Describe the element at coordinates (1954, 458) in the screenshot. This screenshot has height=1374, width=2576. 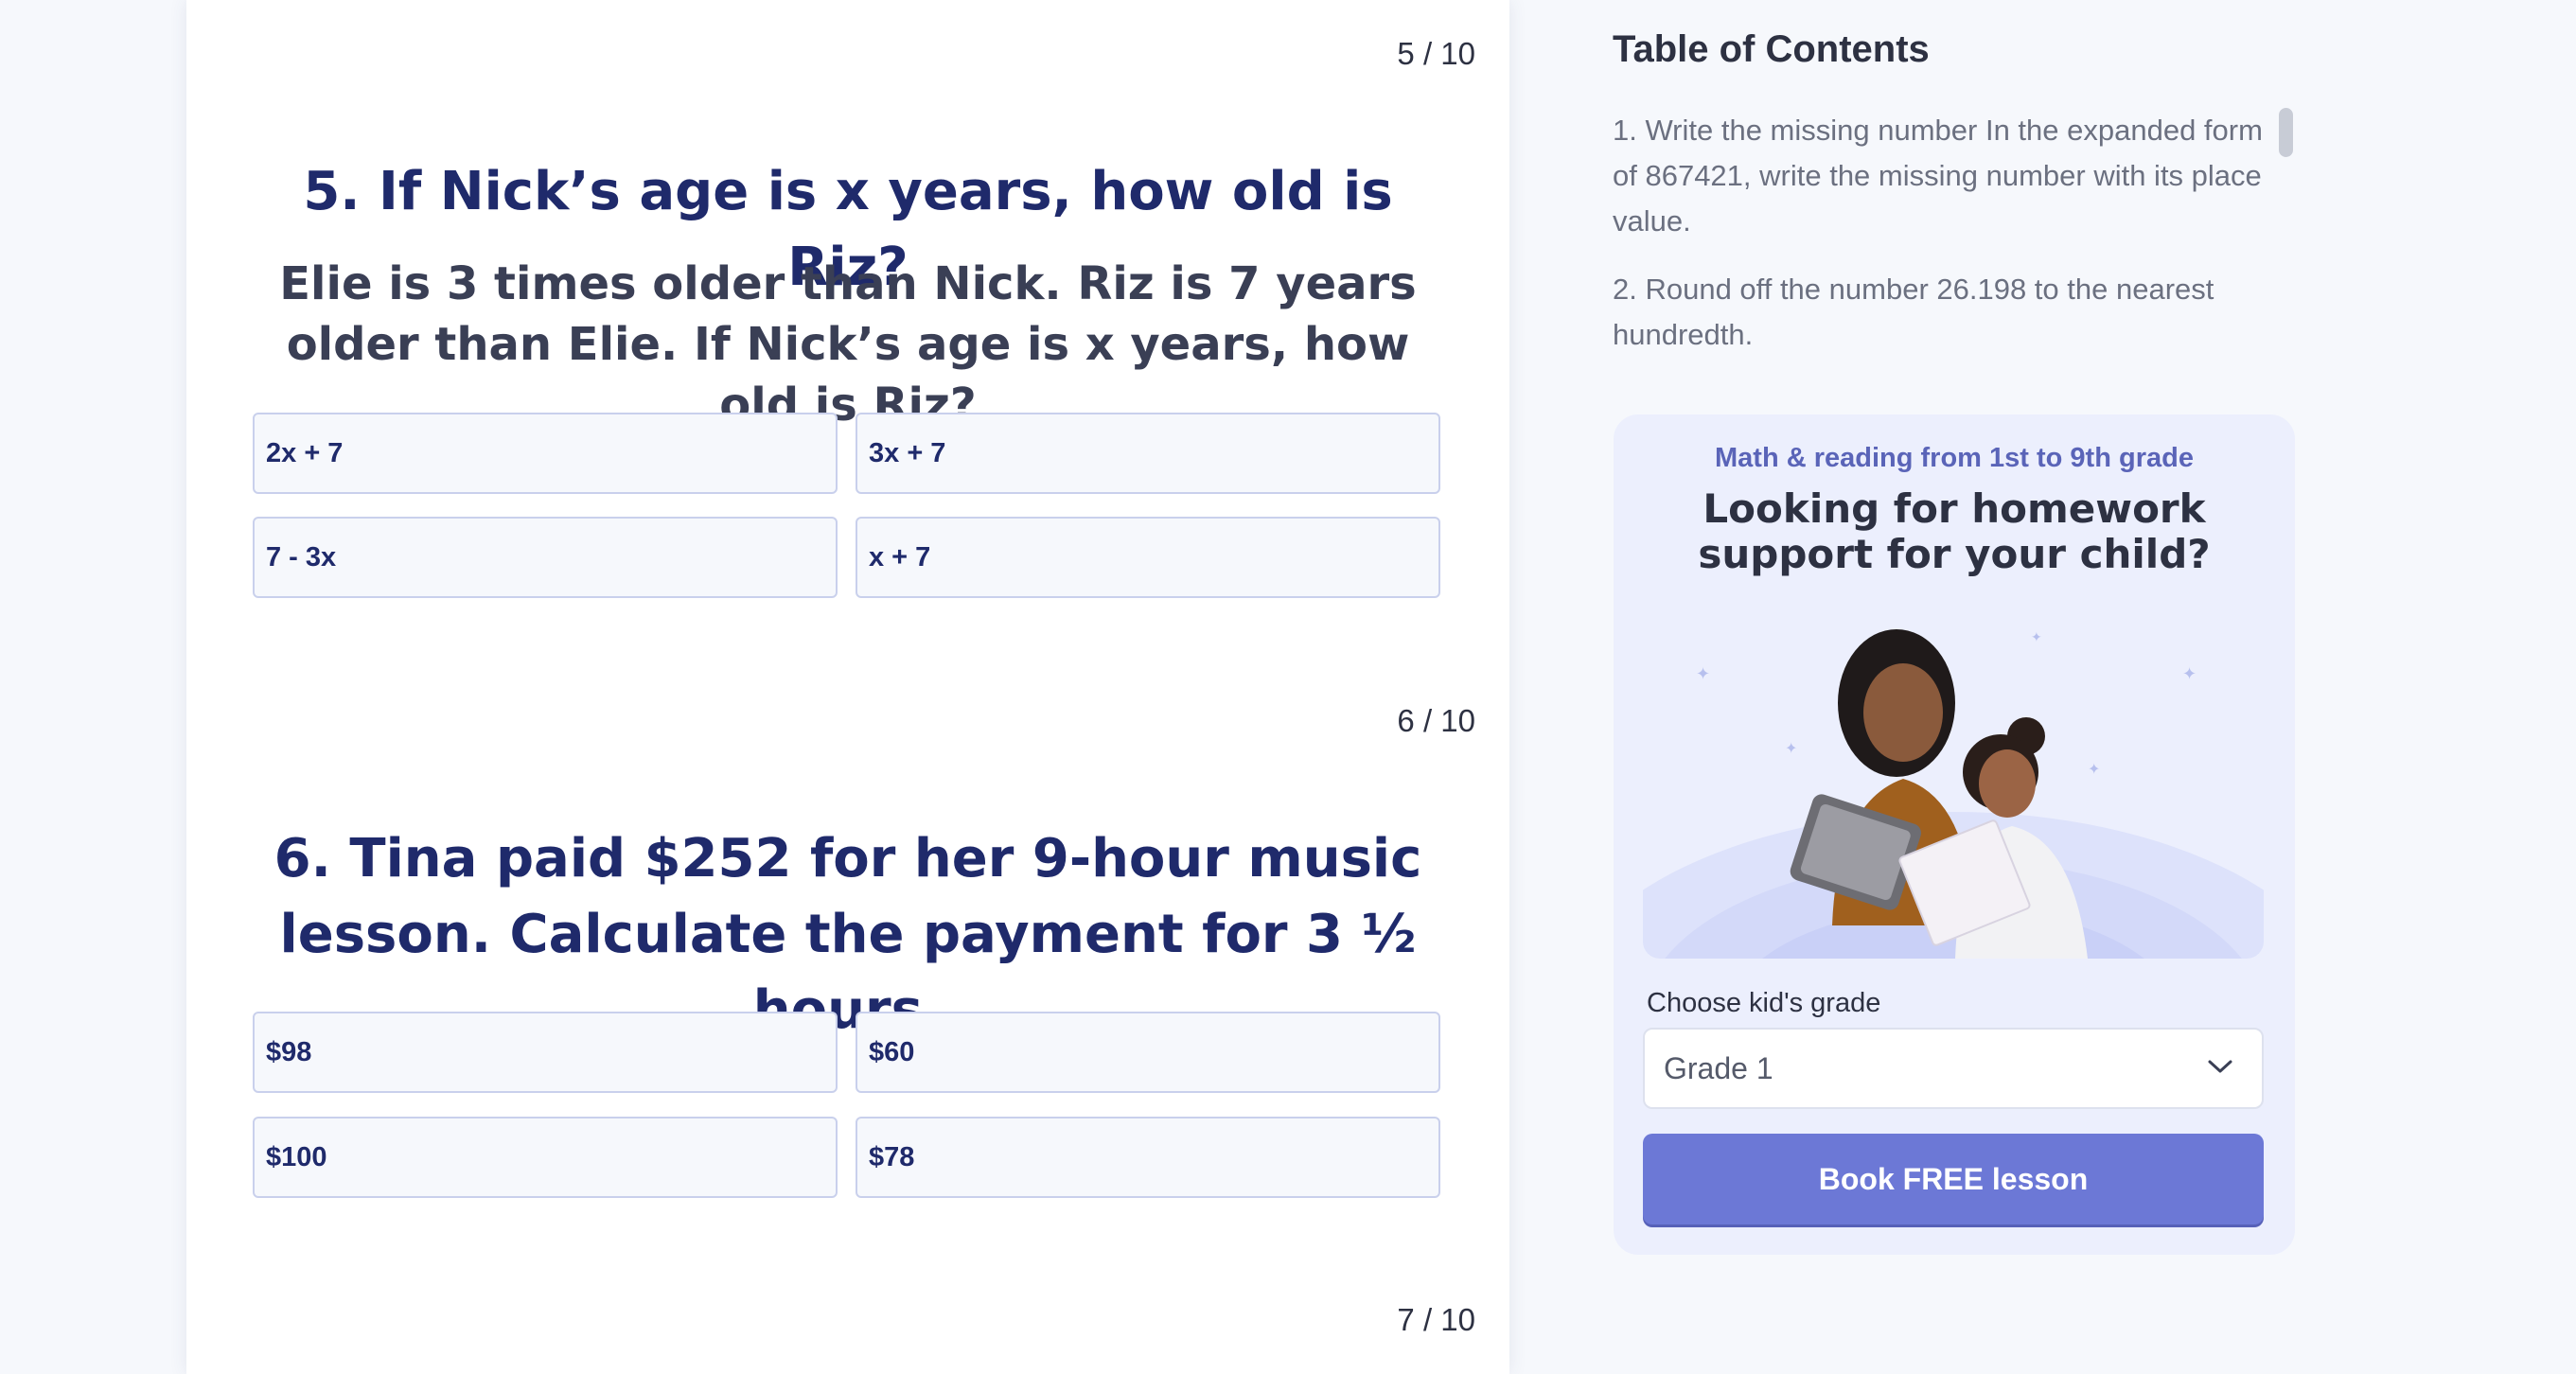
I see `promo-subtitle: Math & reading from 1st to 9th grade` at that location.